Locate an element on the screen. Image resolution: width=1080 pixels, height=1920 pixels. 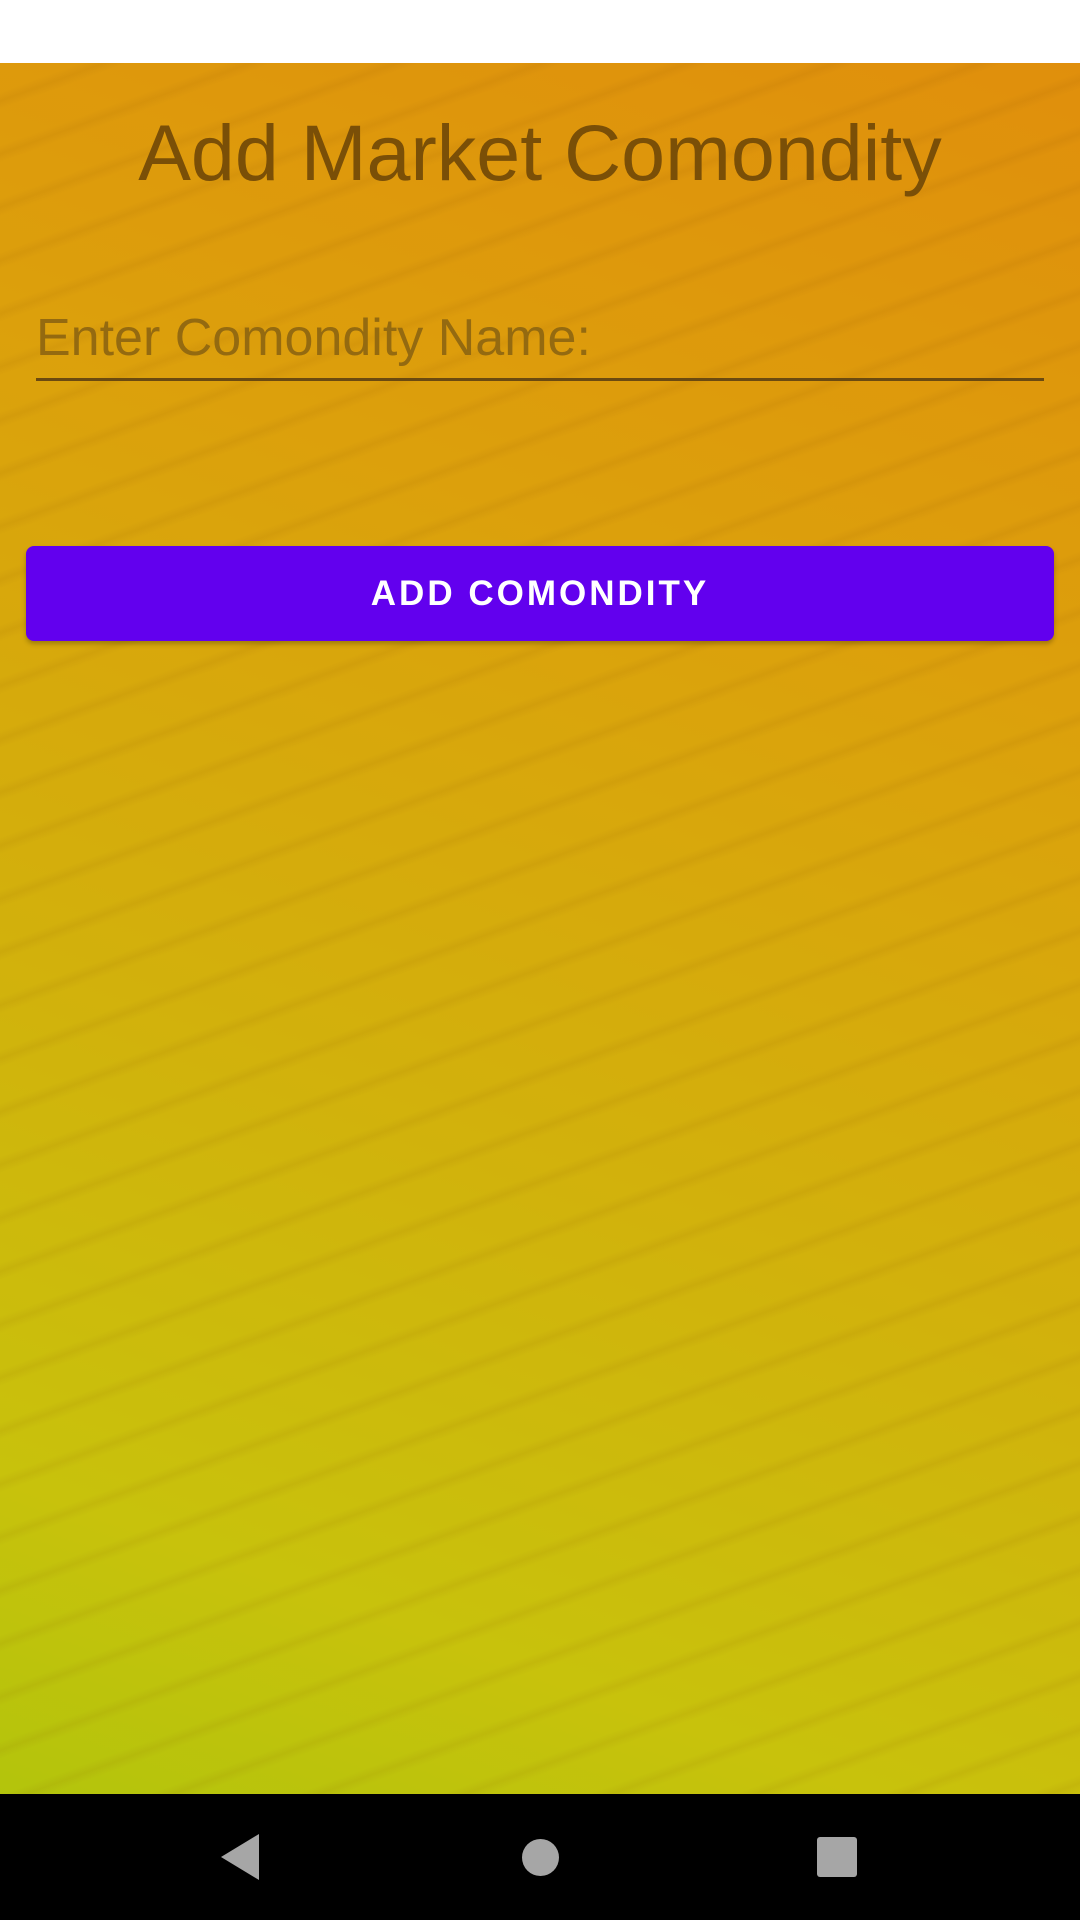
home-icon is located at coordinates (540, 1857).